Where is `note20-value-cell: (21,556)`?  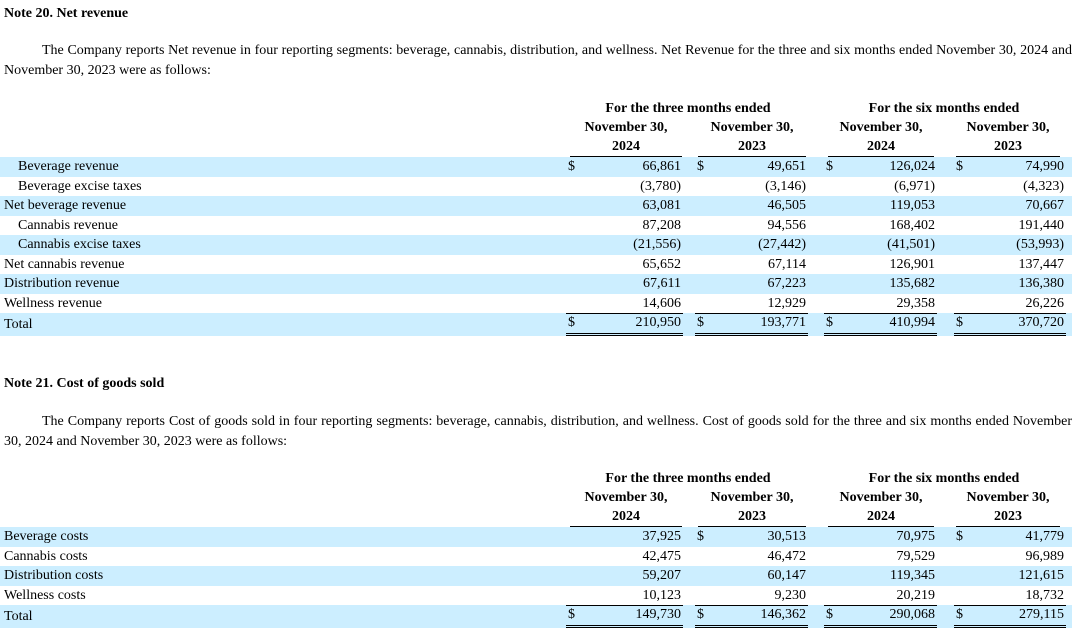 note20-value-cell: (21,556) is located at coordinates (657, 244).